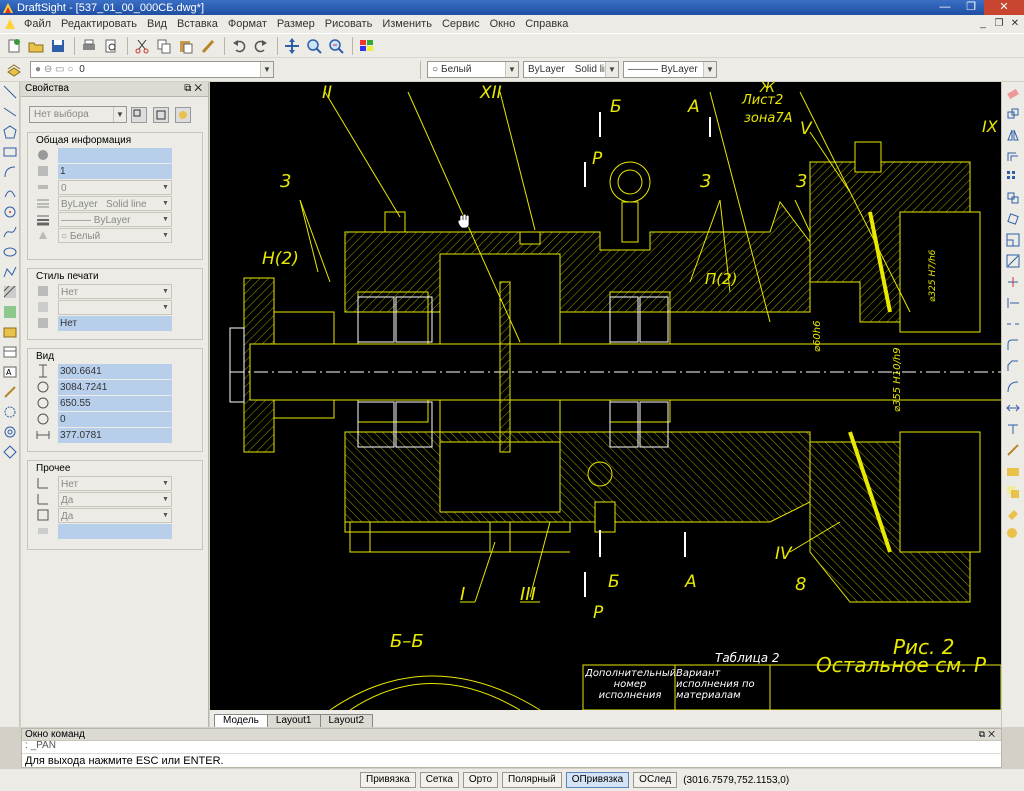 This screenshot has width=1024, height=791. What do you see at coordinates (111, 46) in the screenshot?
I see `print-preview-icon` at bounding box center [111, 46].